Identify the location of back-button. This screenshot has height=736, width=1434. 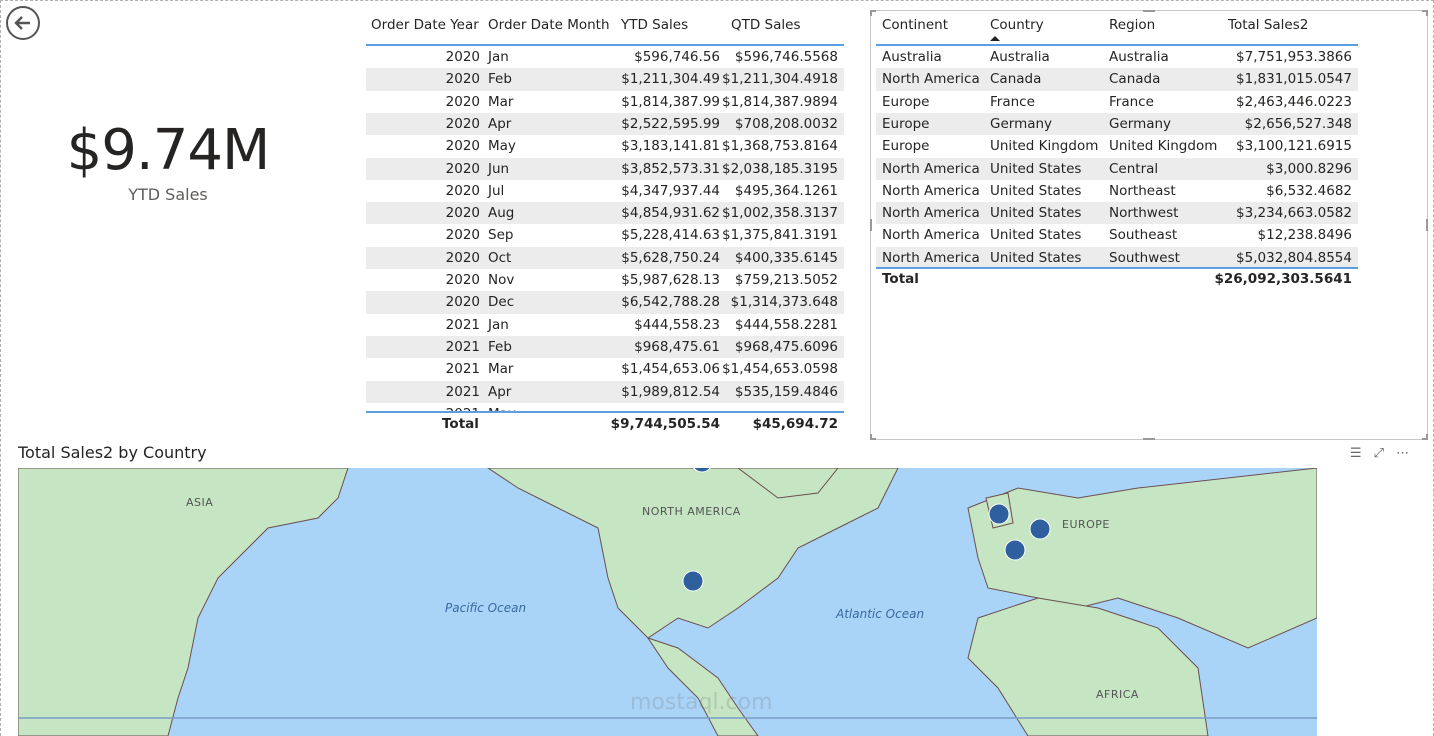
(23, 23).